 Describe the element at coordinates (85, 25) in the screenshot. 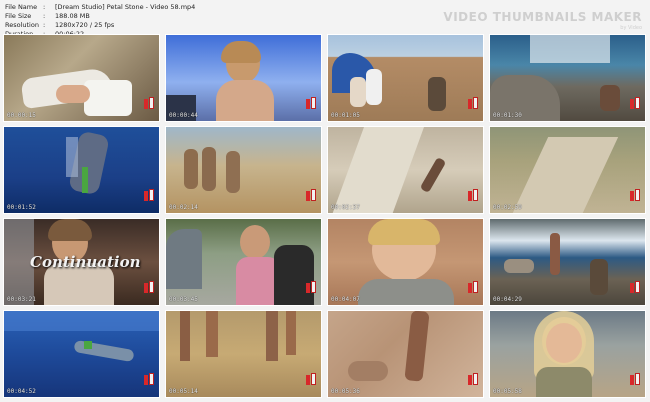

I see `resolution-value: 1280x720 / 25 fps` at that location.